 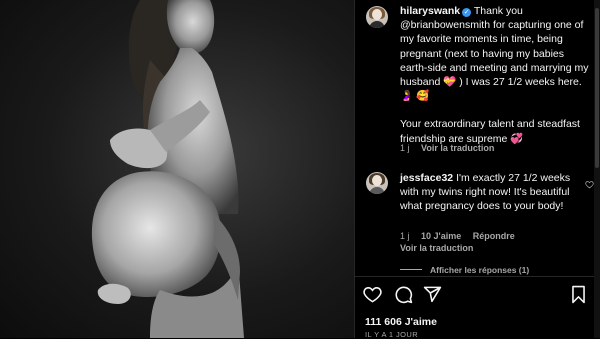 I want to click on heart-outline-icon, so click(x=372, y=294).